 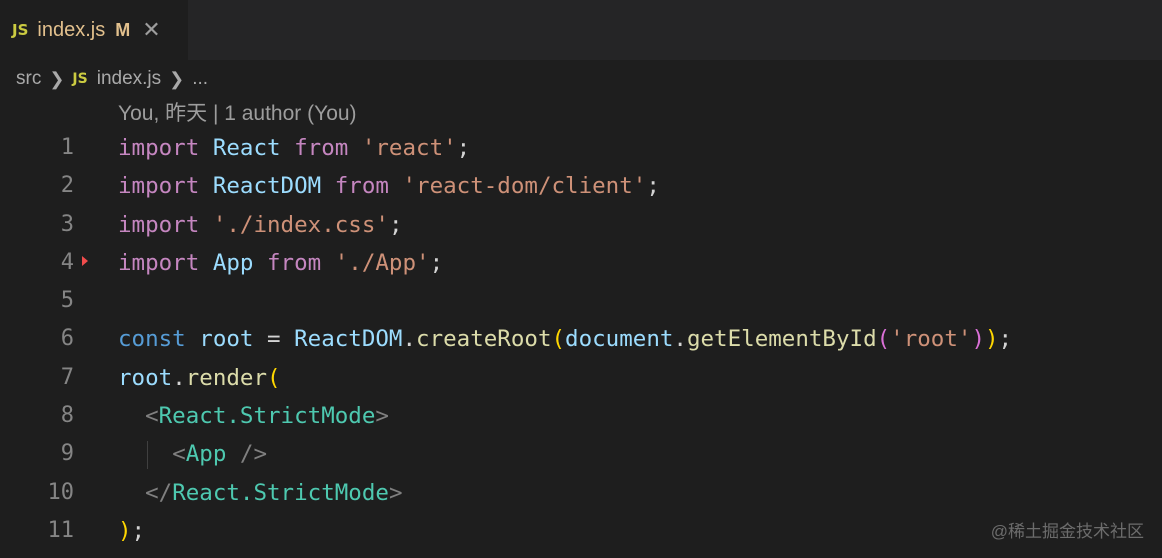 What do you see at coordinates (274, 339) in the screenshot?
I see `code-token: =` at bounding box center [274, 339].